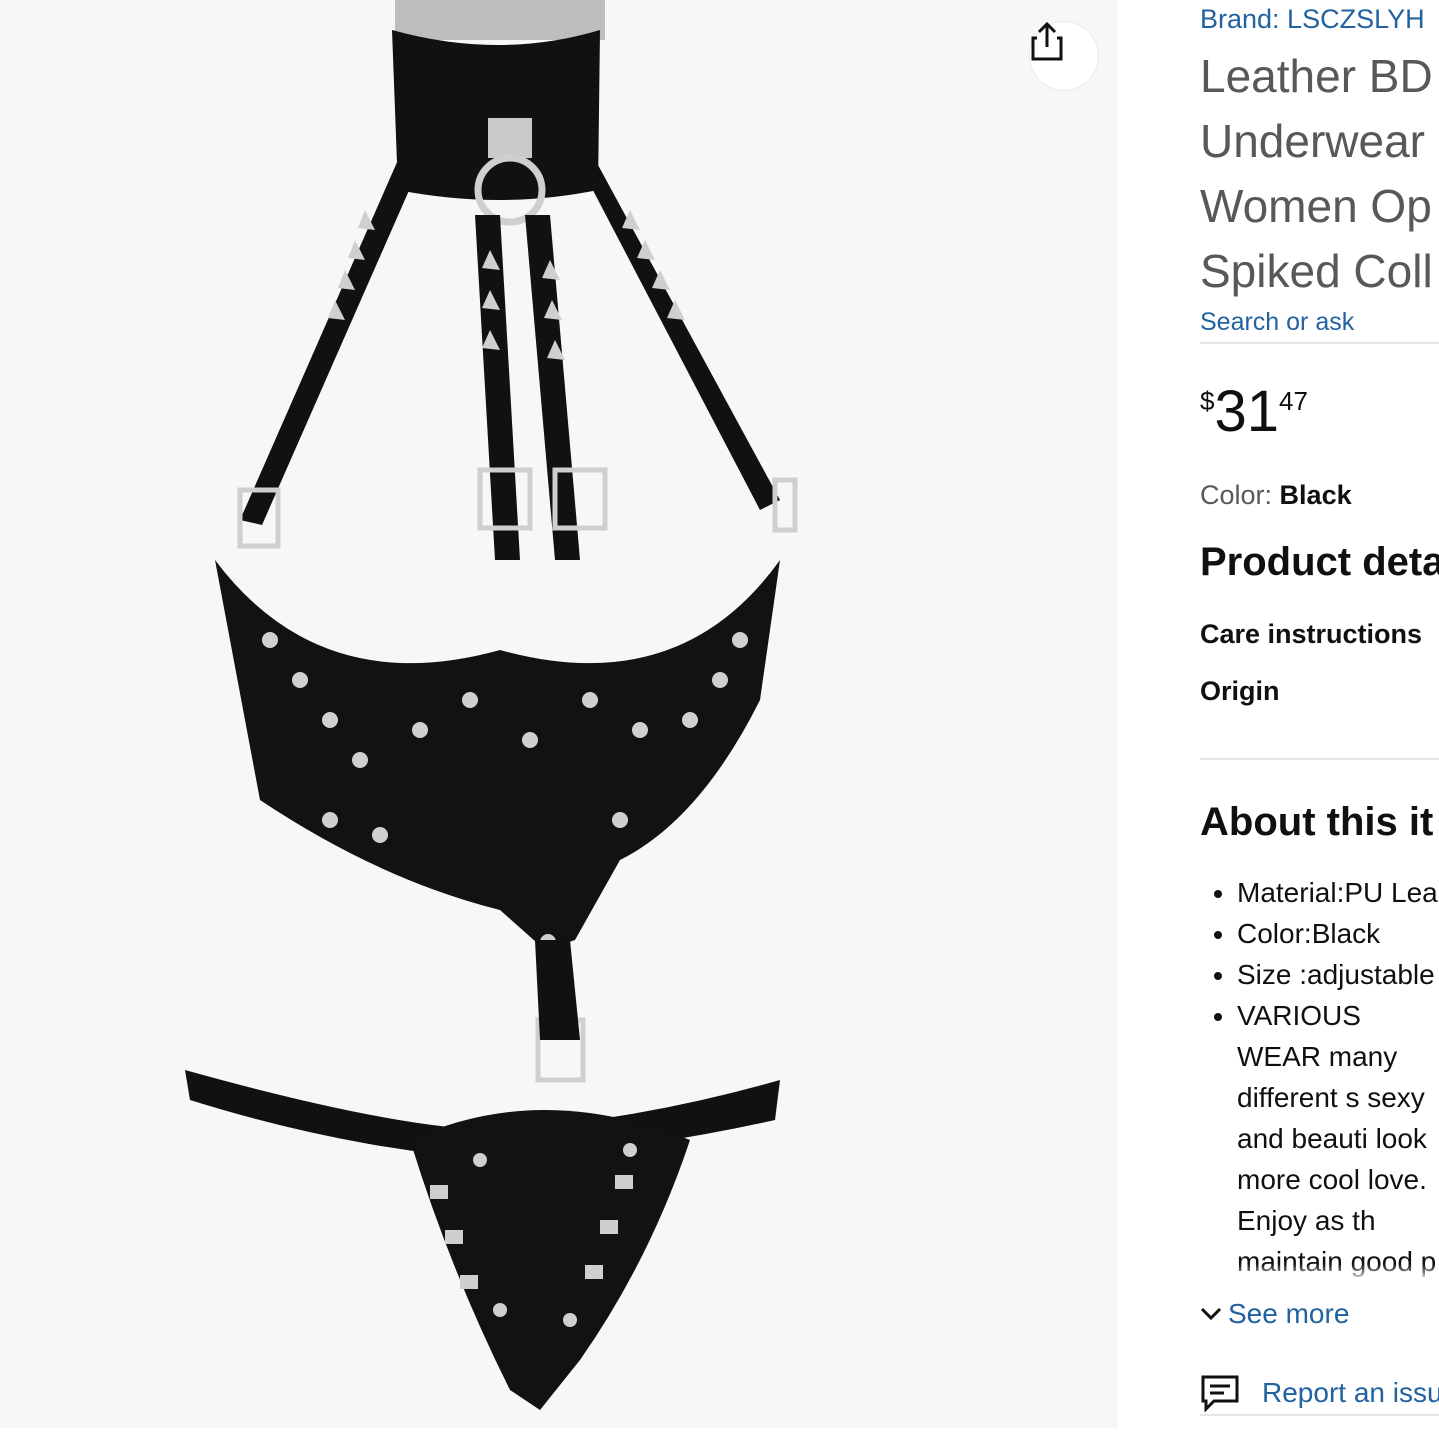  What do you see at coordinates (1312, 141) in the screenshot?
I see `title-line: Underwear` at bounding box center [1312, 141].